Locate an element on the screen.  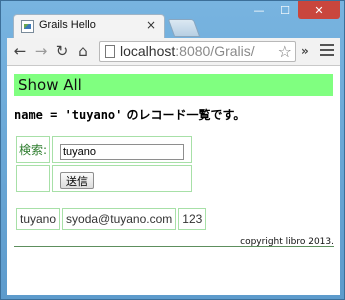
result-name: tuyano is located at coordinates (38, 219).